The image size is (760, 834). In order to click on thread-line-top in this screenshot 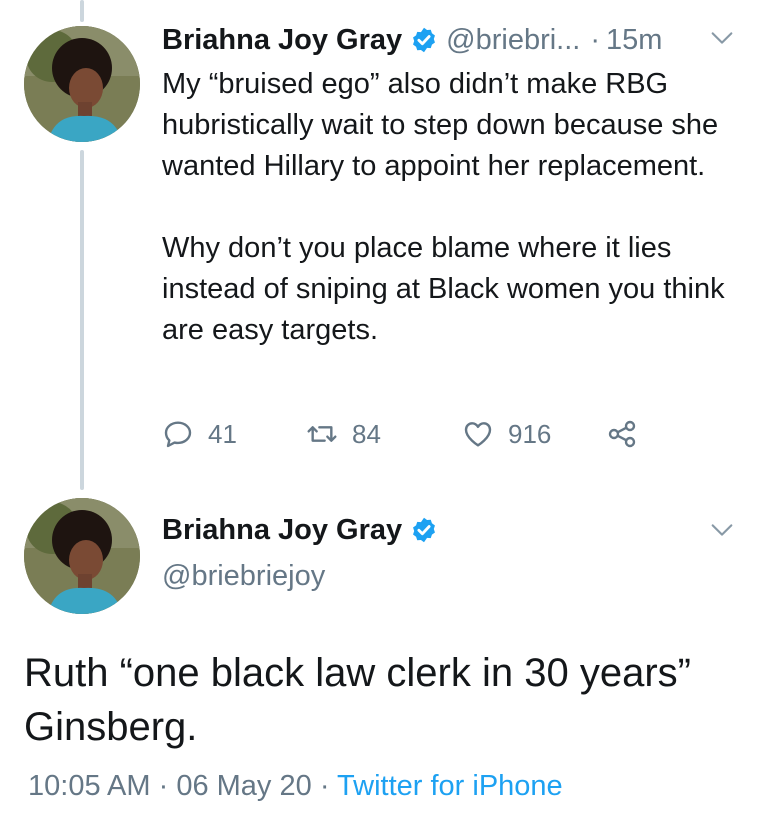, I will do `click(82, 11)`.